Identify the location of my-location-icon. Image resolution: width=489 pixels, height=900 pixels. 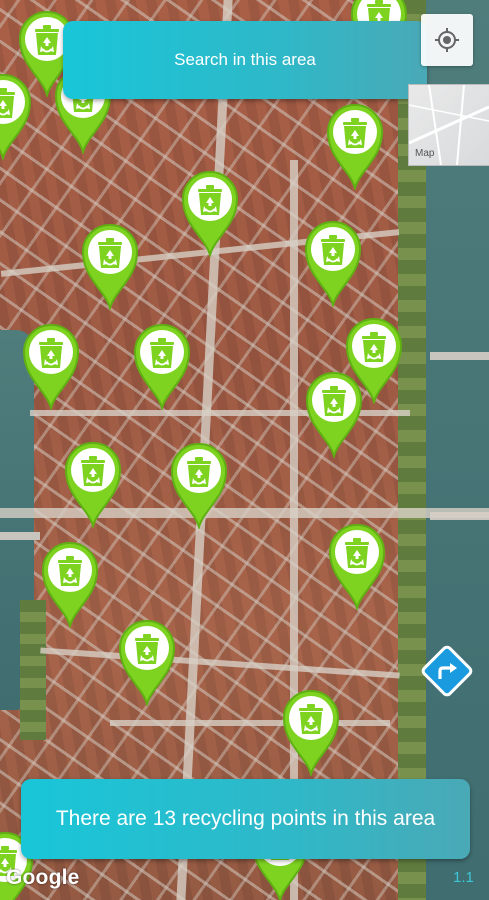
(447, 40).